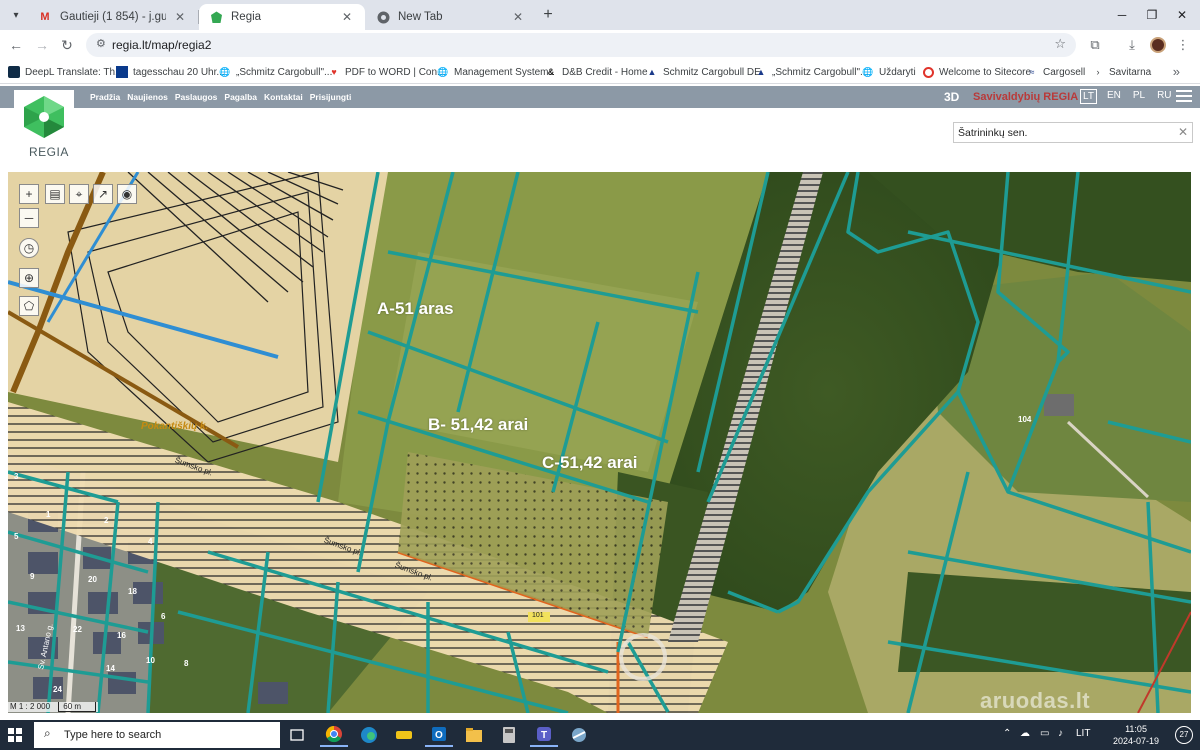 This screenshot has width=1200, height=750. I want to click on house-number: 24, so click(57, 689).